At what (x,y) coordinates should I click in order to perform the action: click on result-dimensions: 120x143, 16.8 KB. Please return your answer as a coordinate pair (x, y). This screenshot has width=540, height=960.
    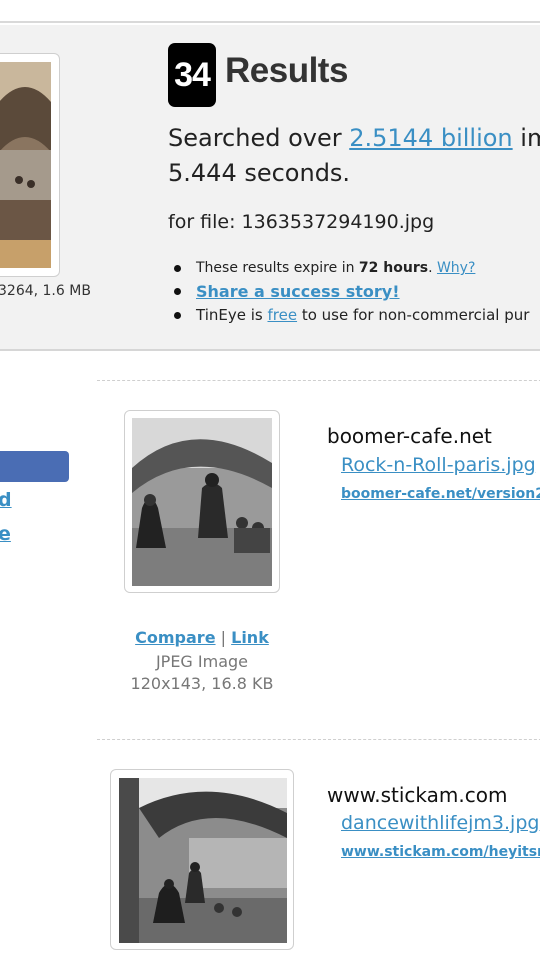
    Looking at the image, I should click on (202, 683).